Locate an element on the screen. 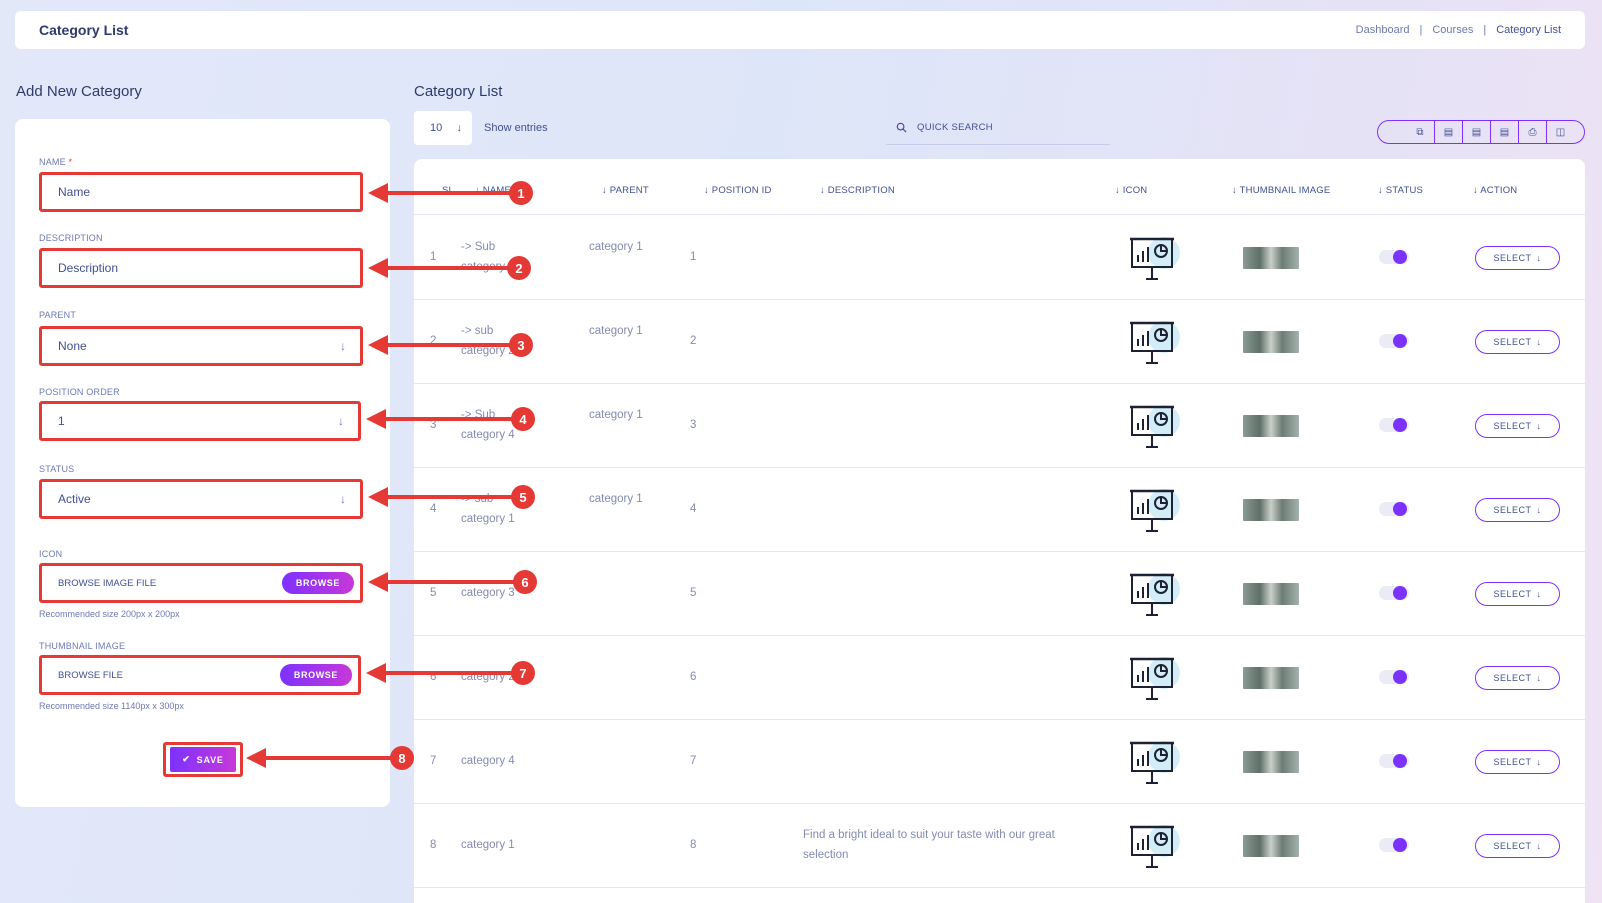  icon-label: ICON is located at coordinates (51, 554).